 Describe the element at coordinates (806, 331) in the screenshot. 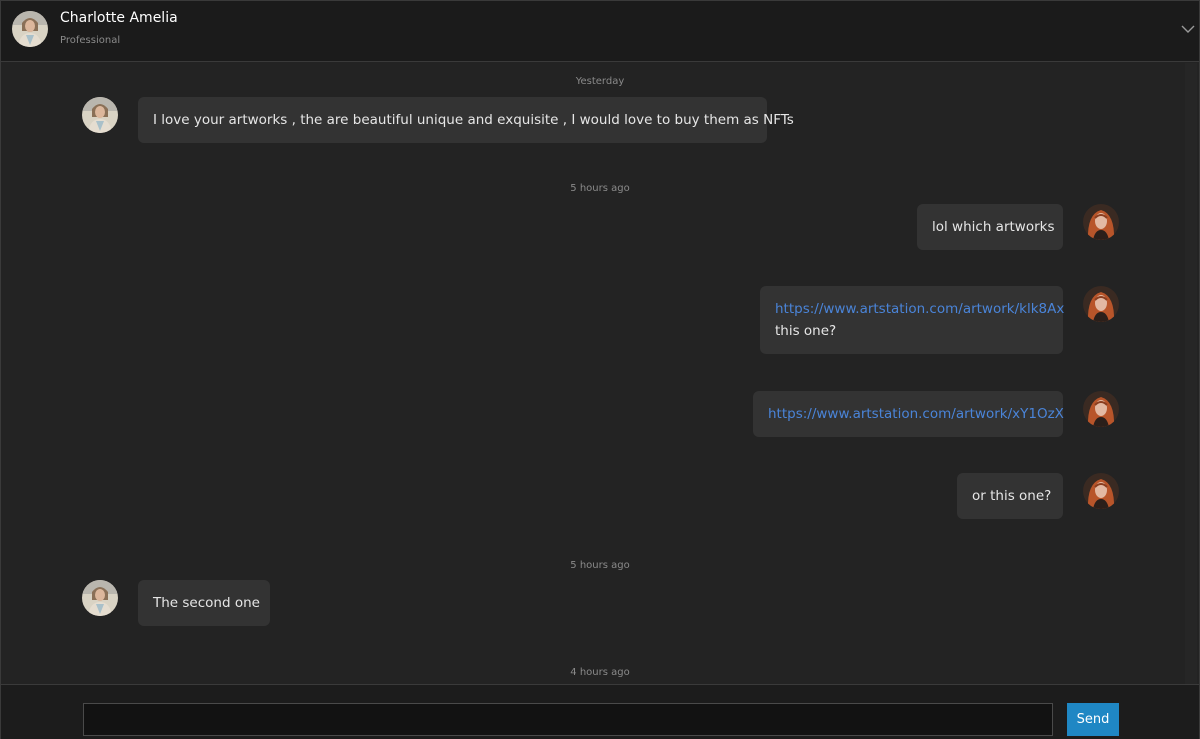

I see `message-text: this one?` at that location.